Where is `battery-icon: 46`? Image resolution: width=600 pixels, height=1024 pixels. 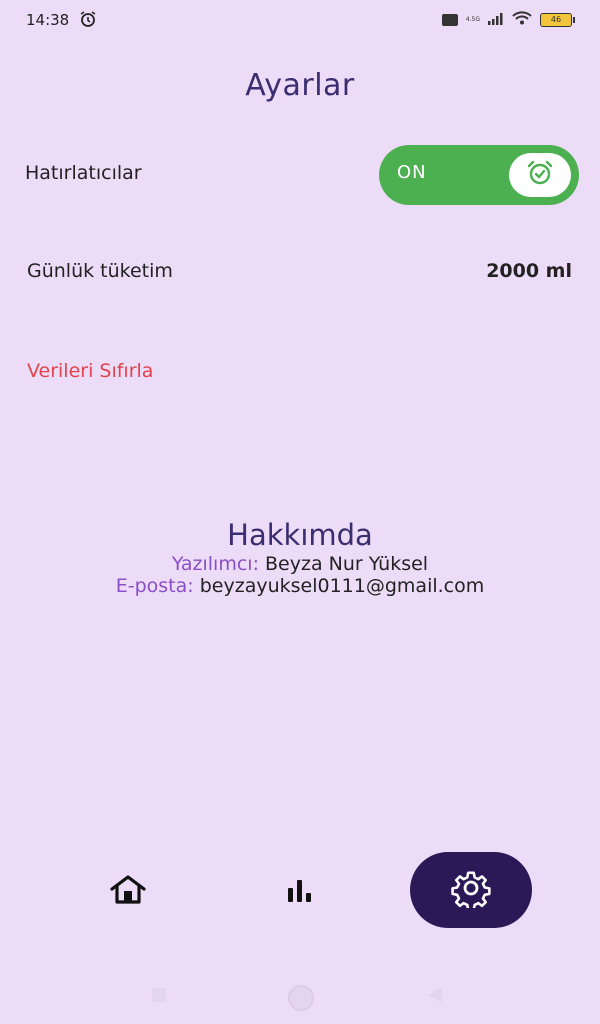
battery-icon: 46 is located at coordinates (557, 19).